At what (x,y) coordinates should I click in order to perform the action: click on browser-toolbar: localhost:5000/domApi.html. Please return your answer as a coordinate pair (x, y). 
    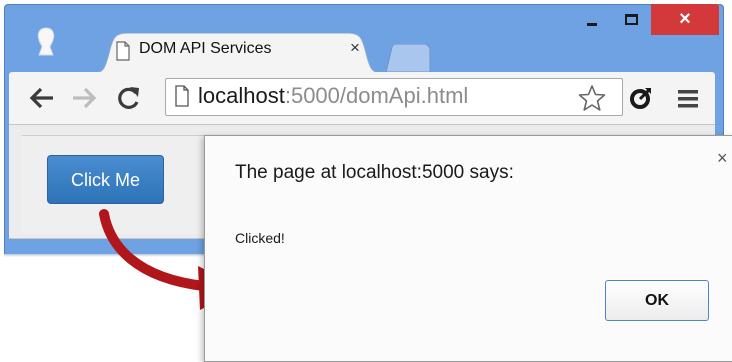
    Looking at the image, I should click on (362, 98).